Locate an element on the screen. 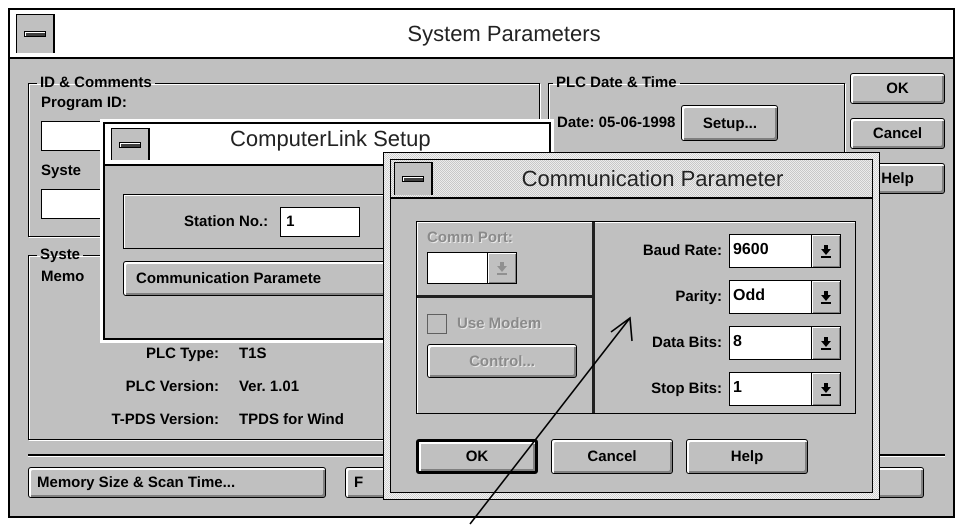 Image resolution: width=976 pixels, height=525 pixels. setting-dropdown: 8 is located at coordinates (785, 343).